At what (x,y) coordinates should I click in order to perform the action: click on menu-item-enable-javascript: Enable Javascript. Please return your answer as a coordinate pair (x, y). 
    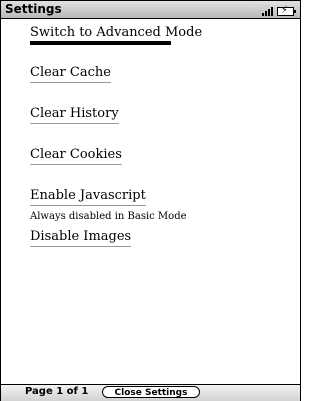
    Looking at the image, I should click on (88, 197).